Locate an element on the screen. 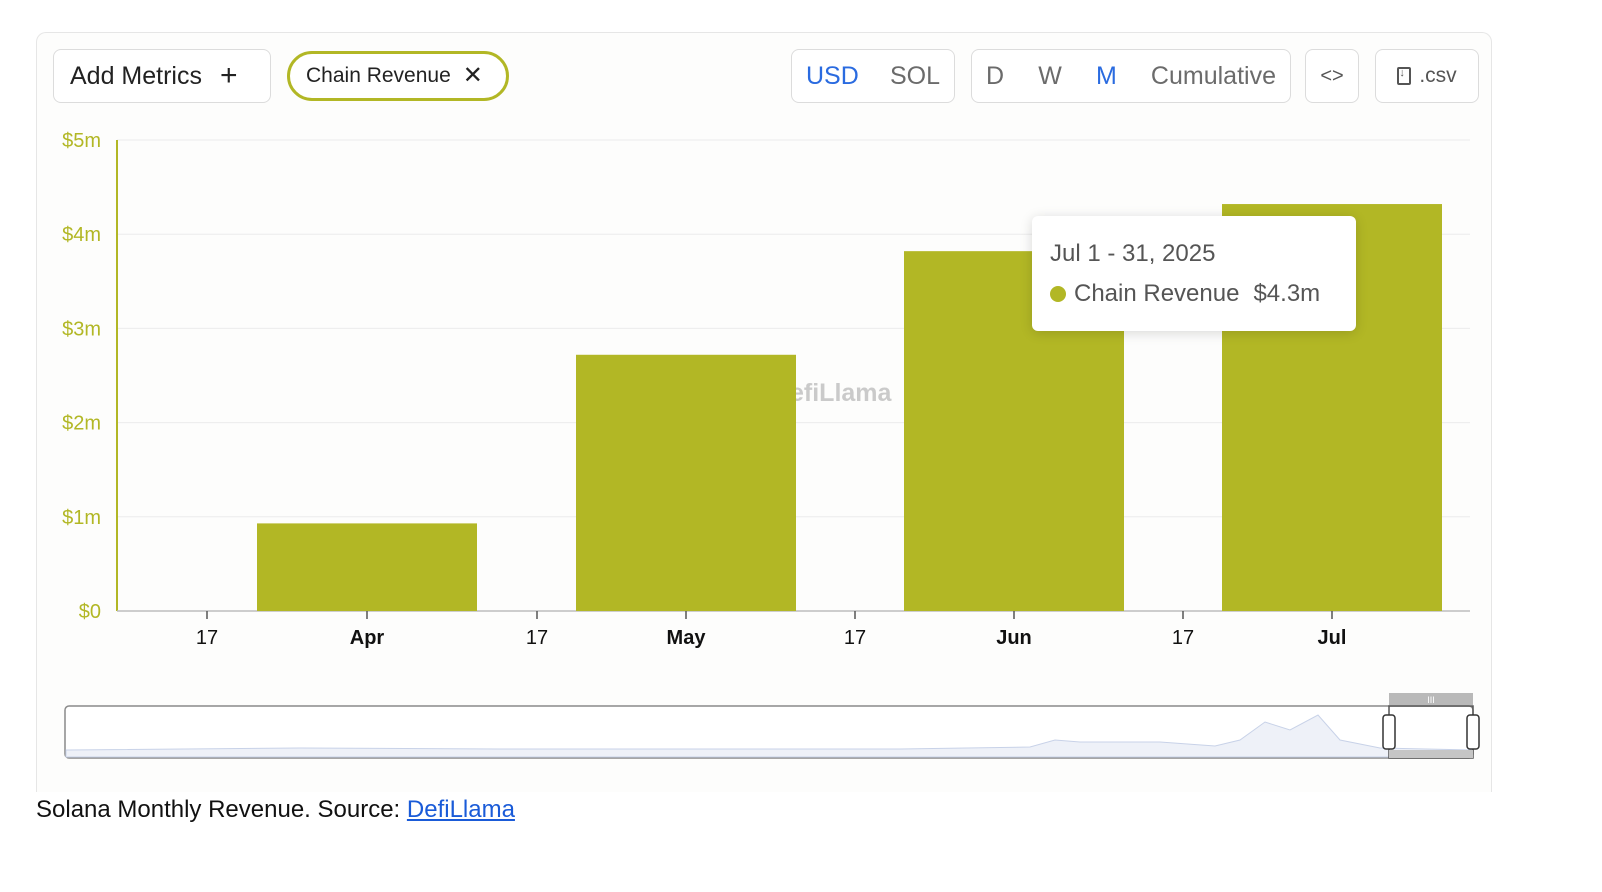 The image size is (1602, 892). x-tick-label: May is located at coordinates (687, 638).